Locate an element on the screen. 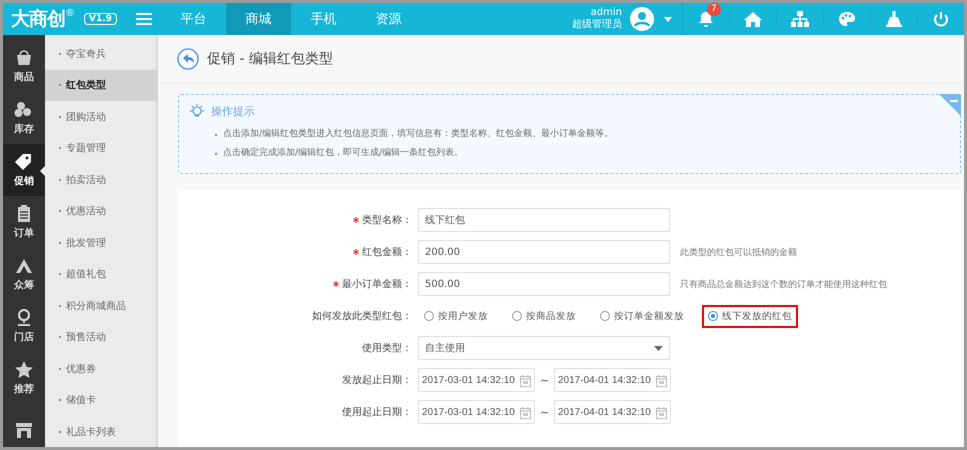 This screenshot has width=967, height=450. radio-option: 按商品发放 is located at coordinates (544, 316).